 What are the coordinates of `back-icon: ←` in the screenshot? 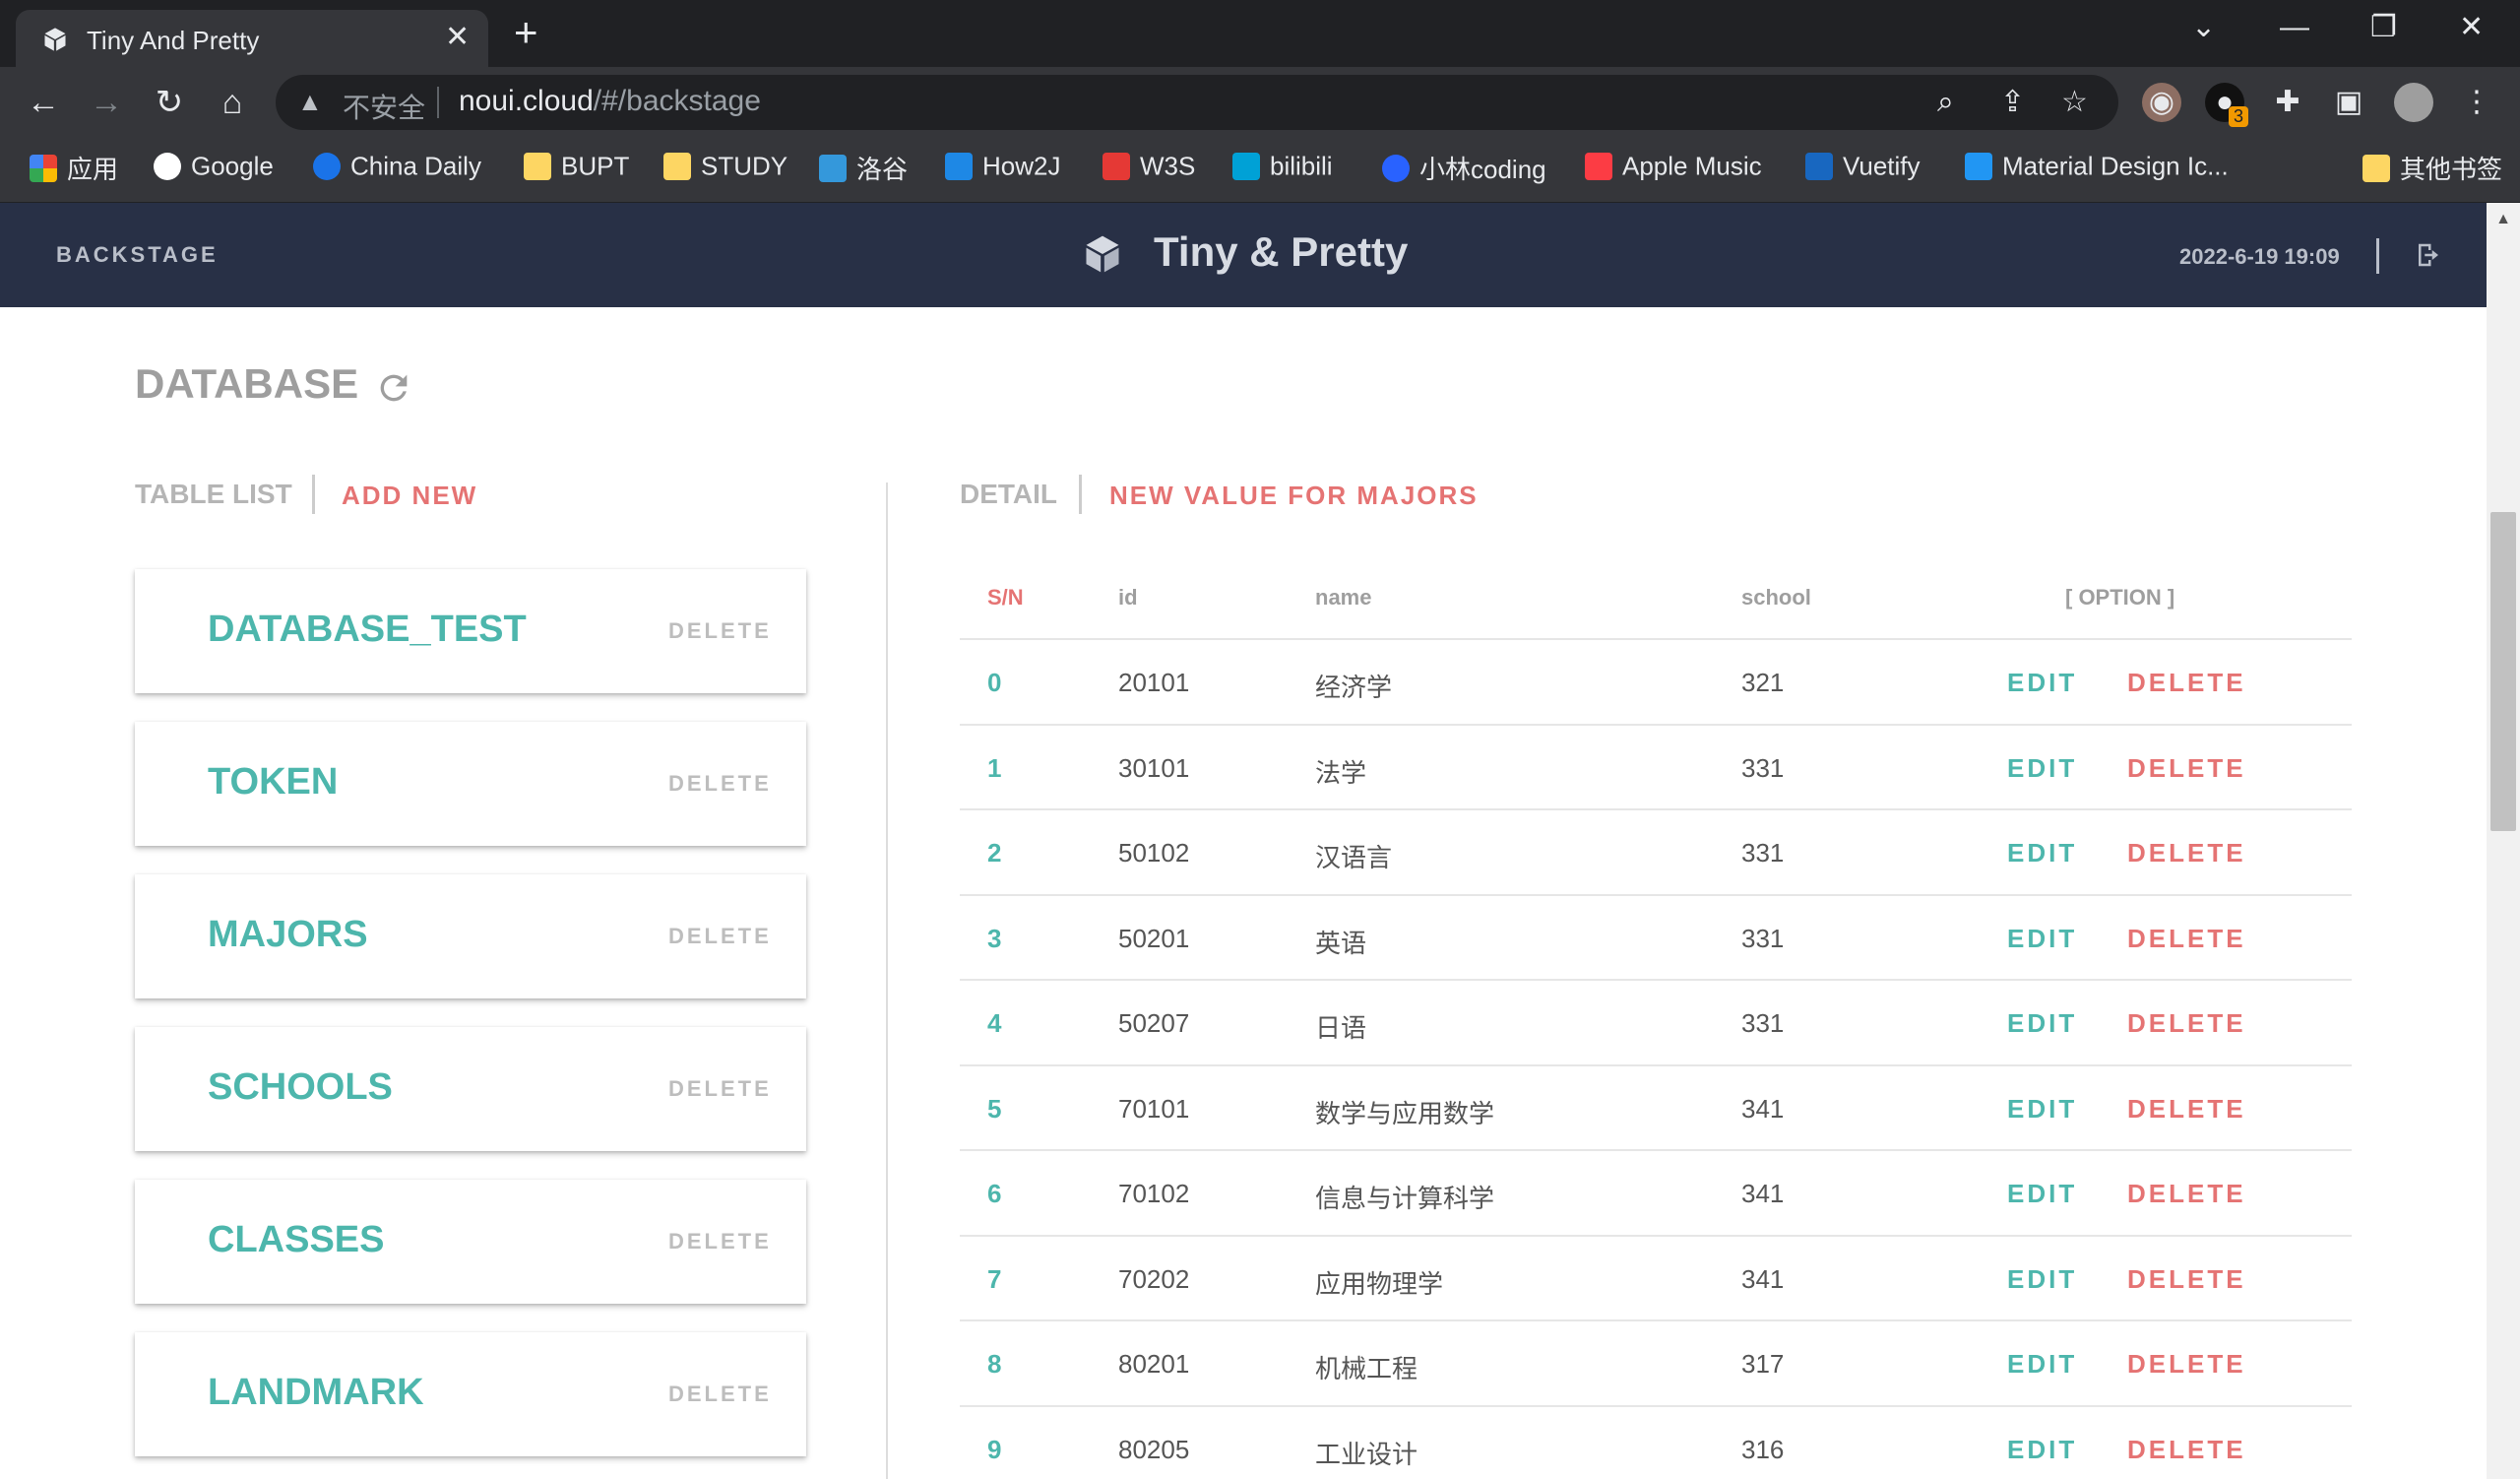 It's located at (43, 102).